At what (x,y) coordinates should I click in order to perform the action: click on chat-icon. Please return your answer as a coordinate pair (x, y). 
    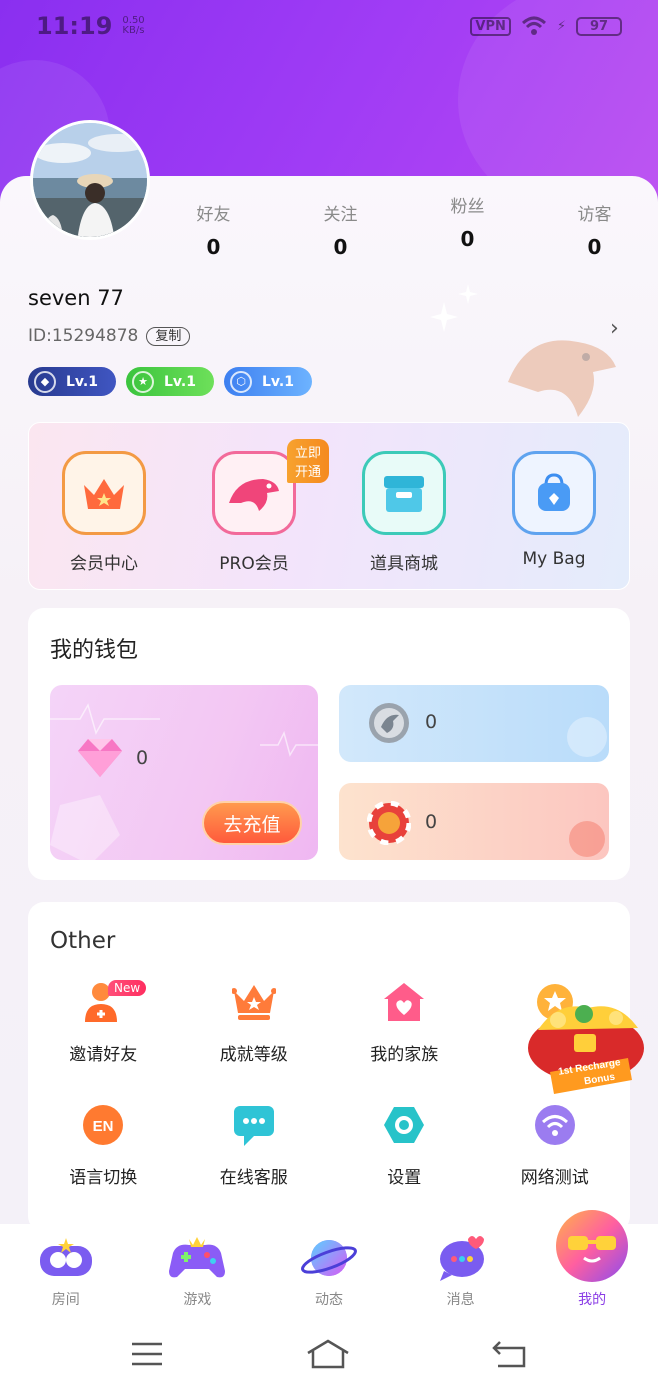
    Looking at the image, I should click on (254, 1125).